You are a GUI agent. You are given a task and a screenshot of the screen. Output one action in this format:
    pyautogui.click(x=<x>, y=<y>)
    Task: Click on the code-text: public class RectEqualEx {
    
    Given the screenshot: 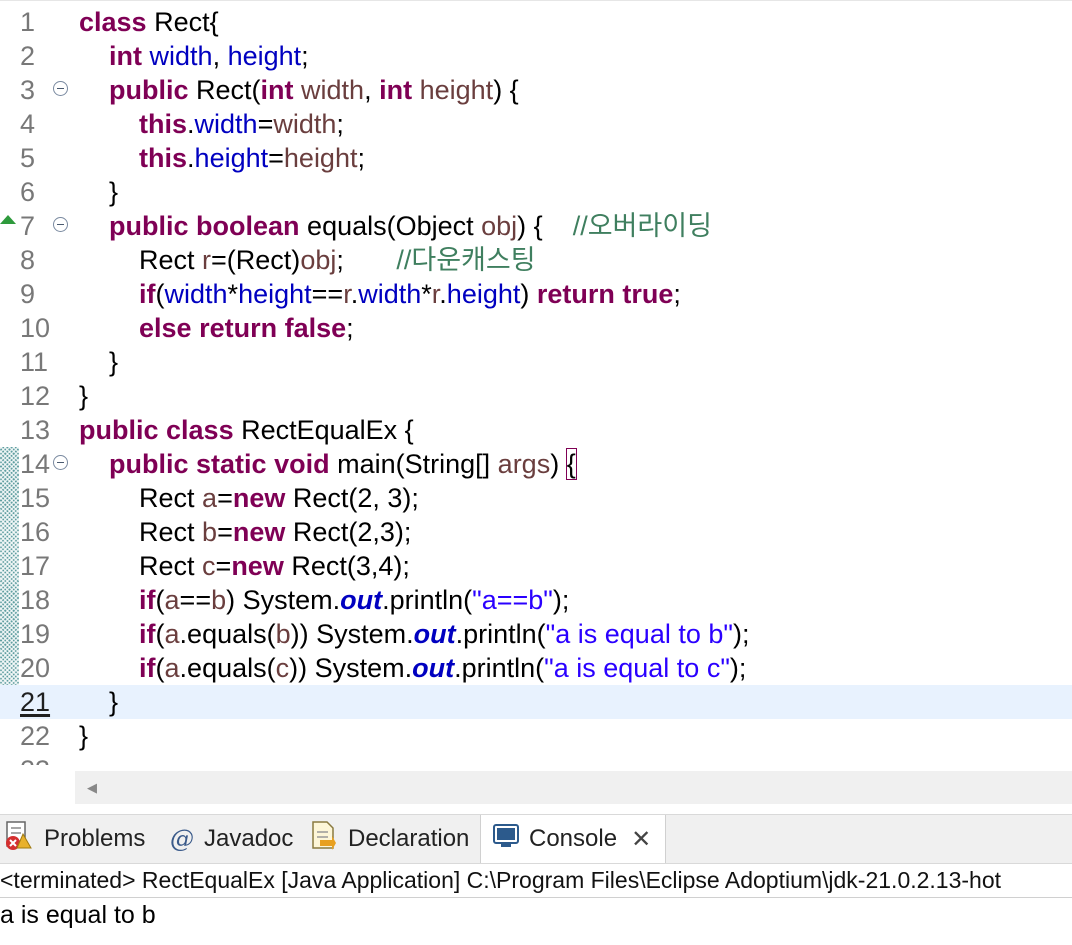 What is the action you would take?
    pyautogui.click(x=246, y=430)
    